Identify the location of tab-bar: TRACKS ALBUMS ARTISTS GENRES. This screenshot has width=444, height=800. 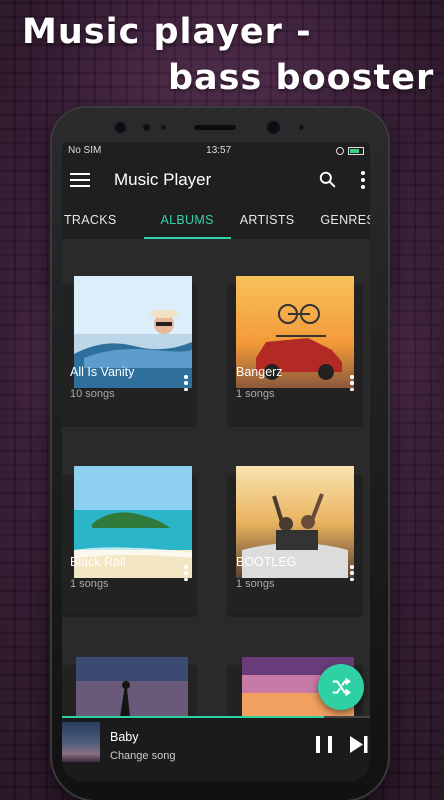
(216, 220).